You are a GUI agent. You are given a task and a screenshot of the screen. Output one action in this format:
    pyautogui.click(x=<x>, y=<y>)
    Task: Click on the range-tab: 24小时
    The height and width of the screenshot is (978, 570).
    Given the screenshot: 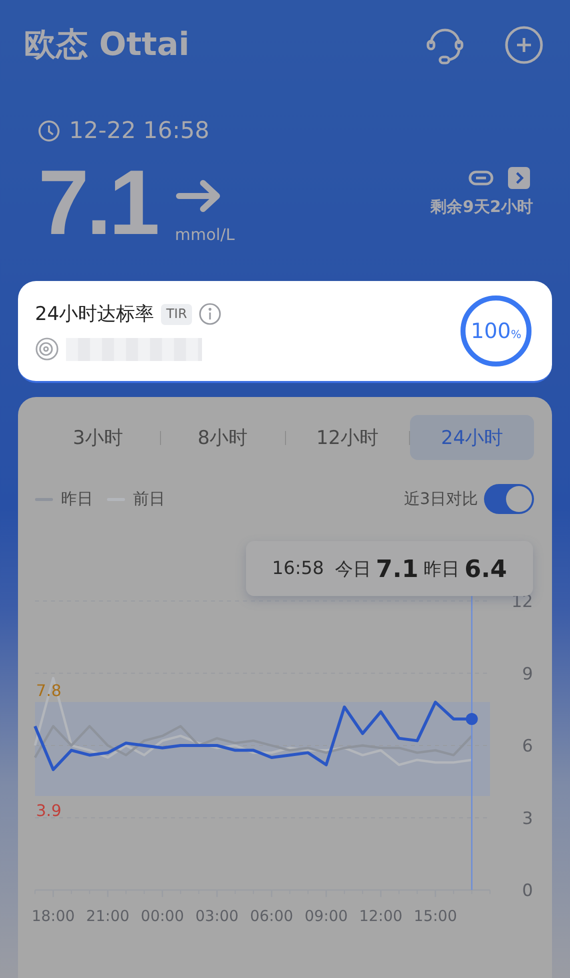 What is the action you would take?
    pyautogui.click(x=472, y=437)
    